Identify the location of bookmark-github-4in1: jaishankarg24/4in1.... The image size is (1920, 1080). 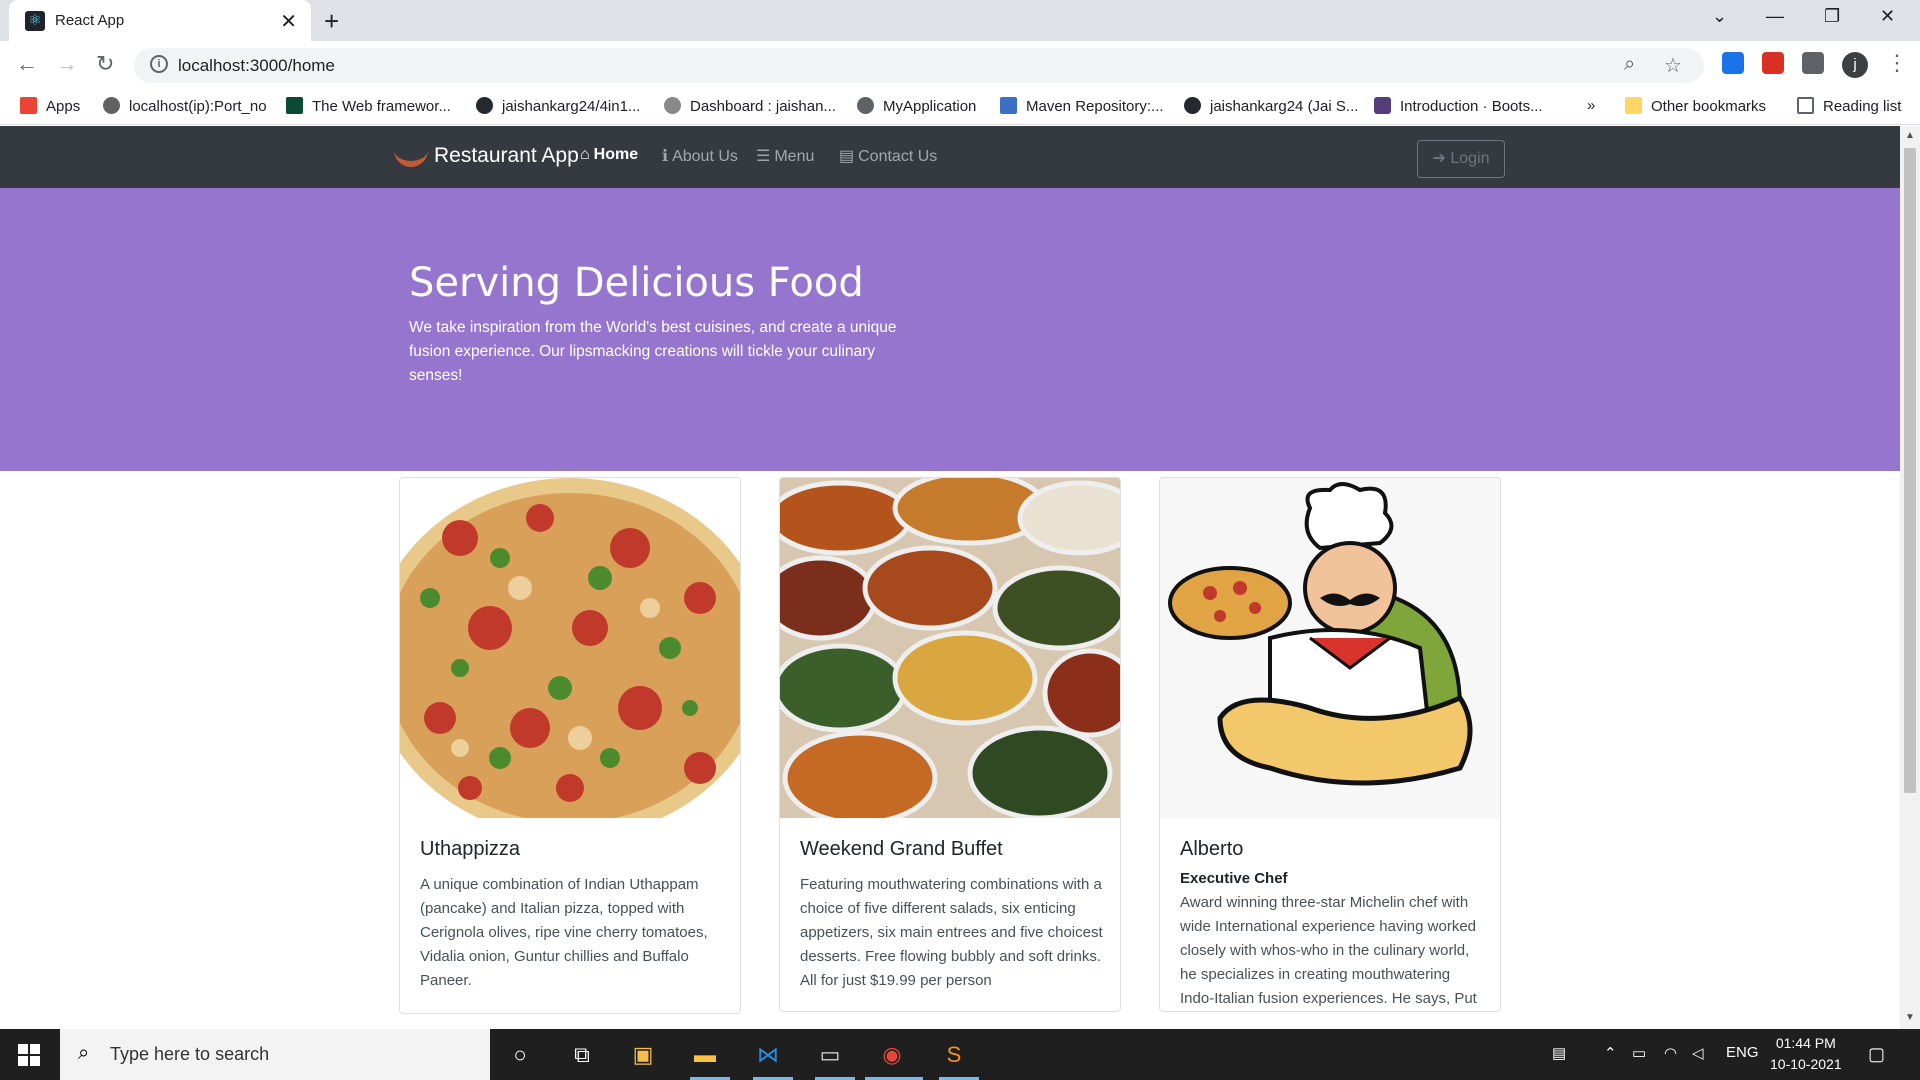
(558, 106).